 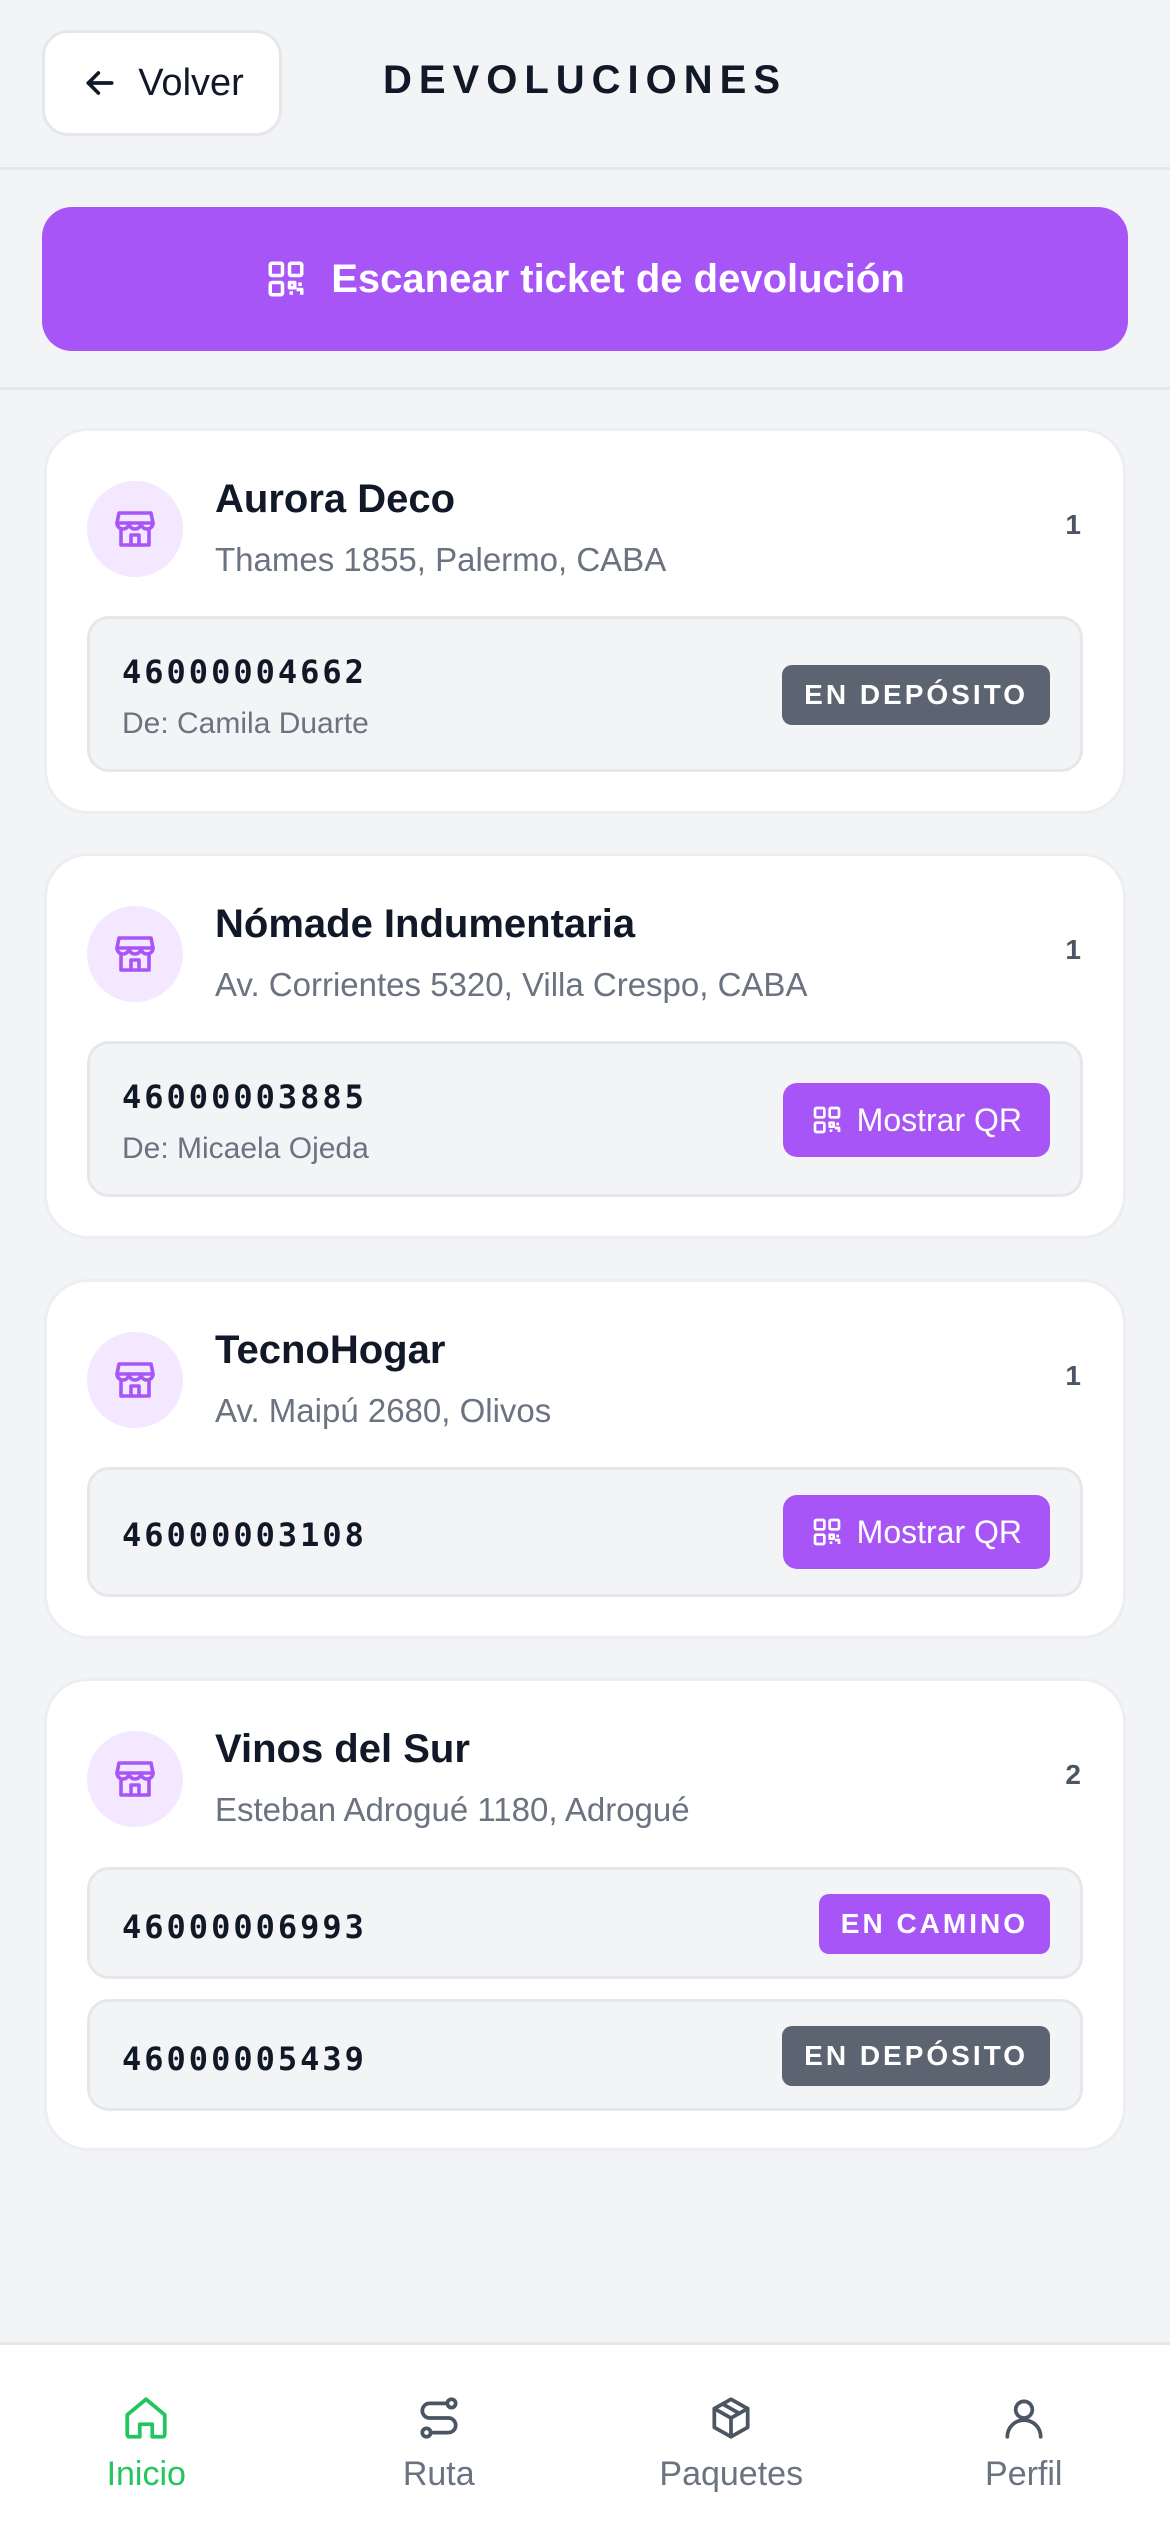 What do you see at coordinates (1024, 2474) in the screenshot?
I see `nav-label: Perfil` at bounding box center [1024, 2474].